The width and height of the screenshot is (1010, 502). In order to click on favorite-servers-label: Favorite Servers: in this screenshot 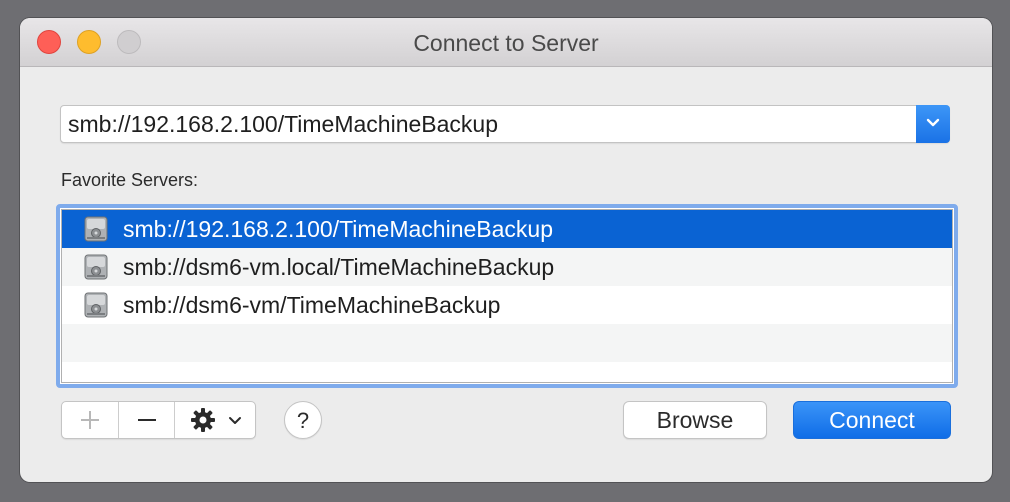, I will do `click(130, 180)`.